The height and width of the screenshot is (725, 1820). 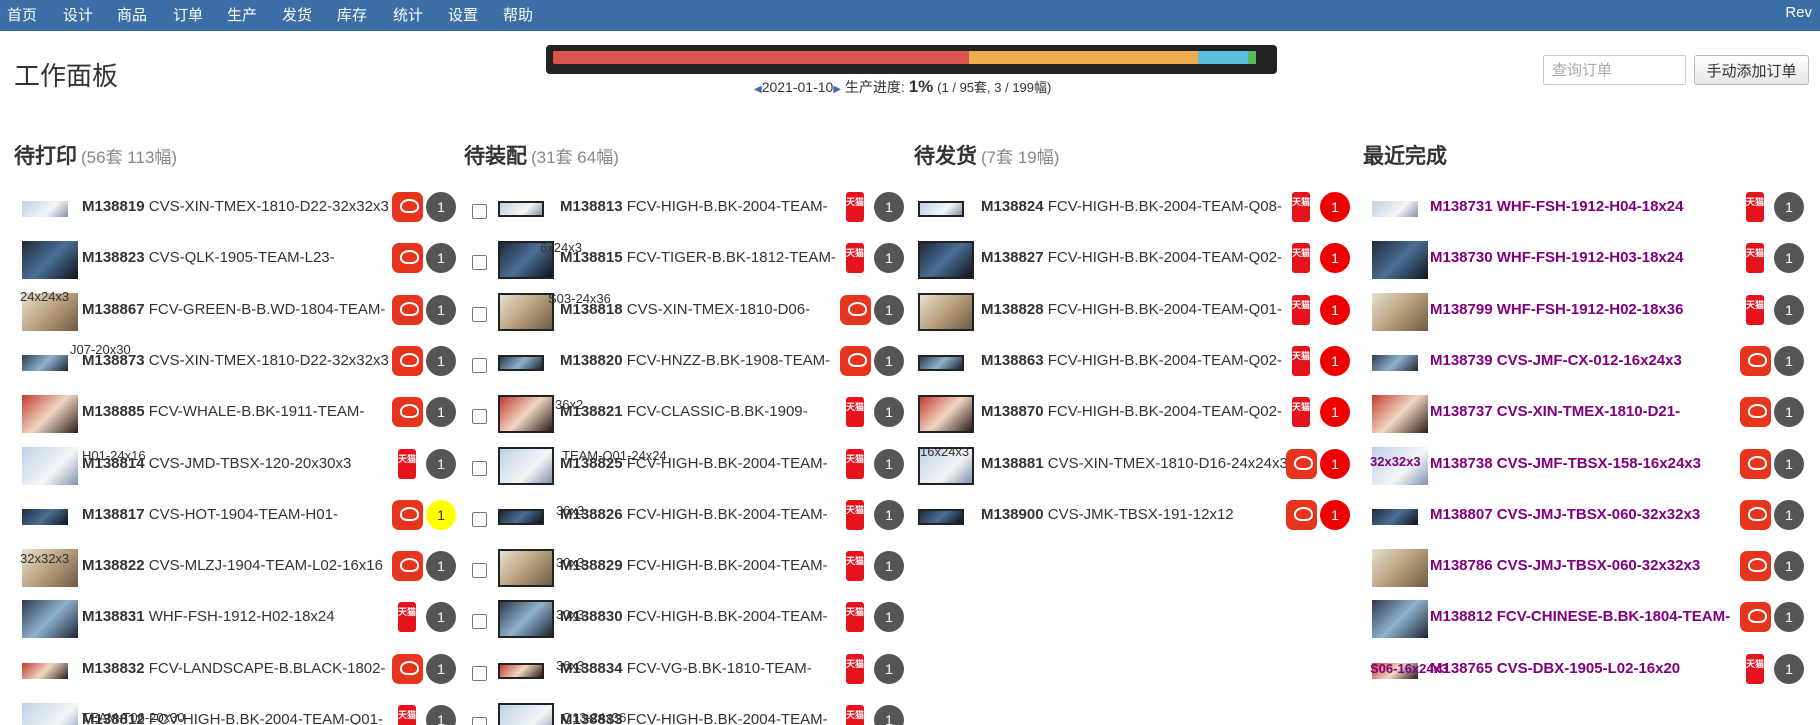 I want to click on add-order-button: 手动添加订单, so click(x=1751, y=70).